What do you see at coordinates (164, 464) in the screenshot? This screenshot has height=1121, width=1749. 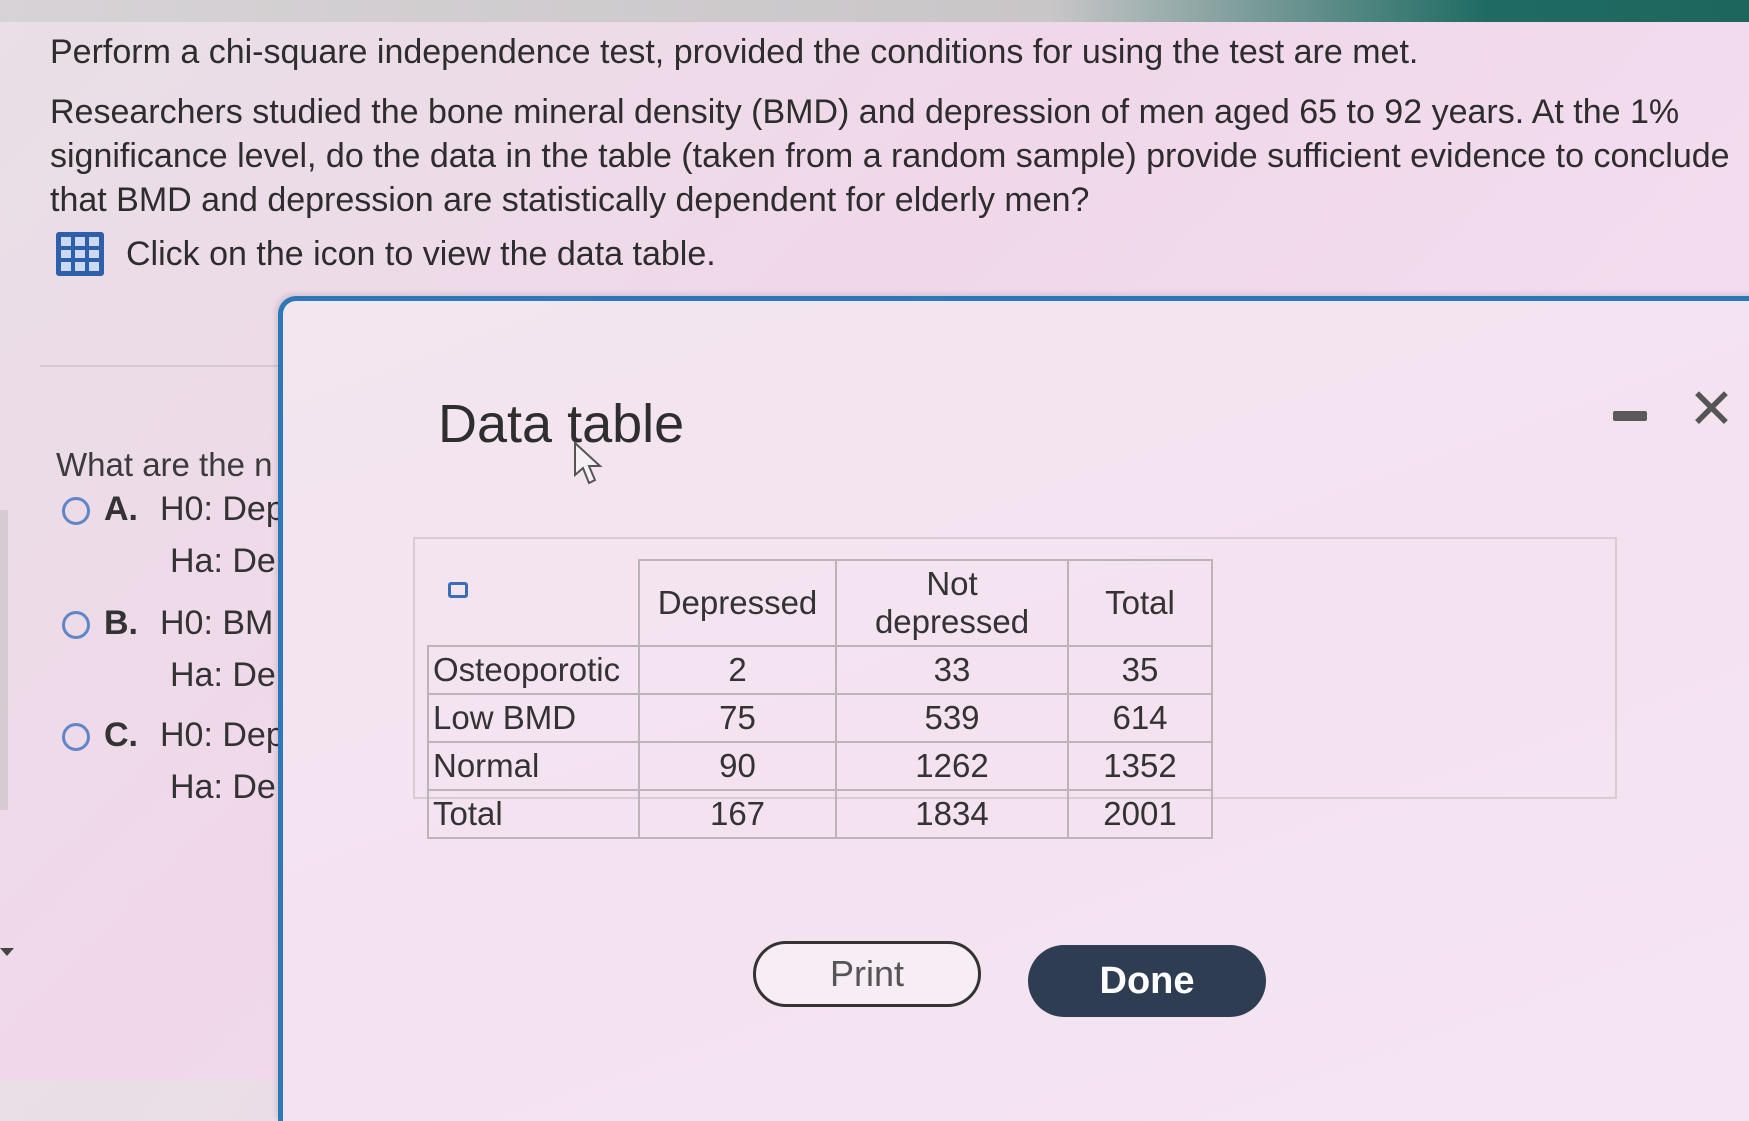 I see `sub-question-prompt: What are the n` at bounding box center [164, 464].